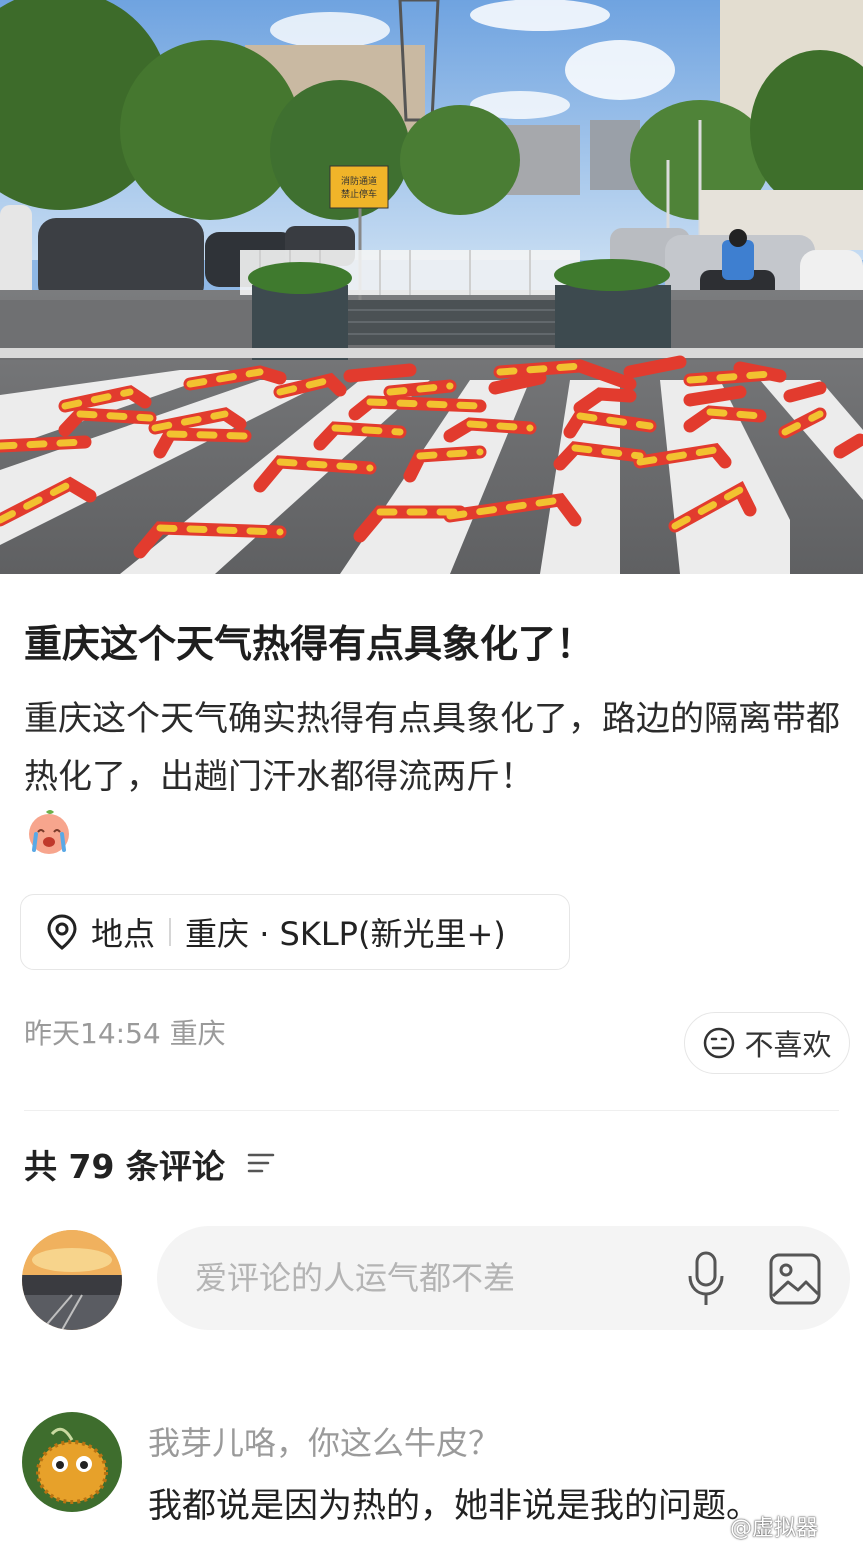 This screenshot has width=863, height=1544. I want to click on sign-line-2: 禁止停车, so click(359, 194).